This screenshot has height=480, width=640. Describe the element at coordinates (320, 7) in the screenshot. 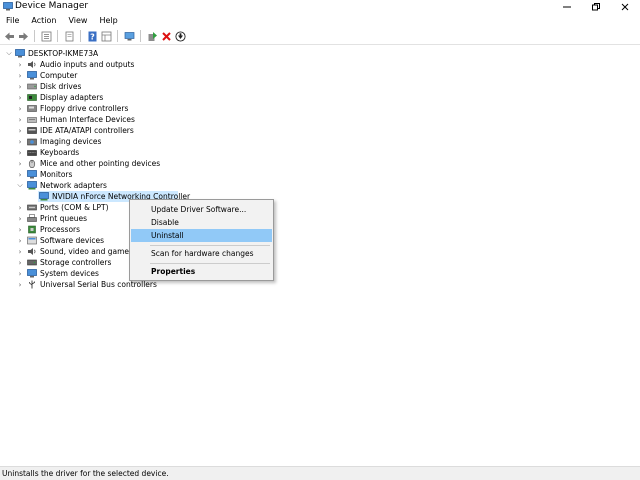

I see `title-bar: Device Manager` at that location.